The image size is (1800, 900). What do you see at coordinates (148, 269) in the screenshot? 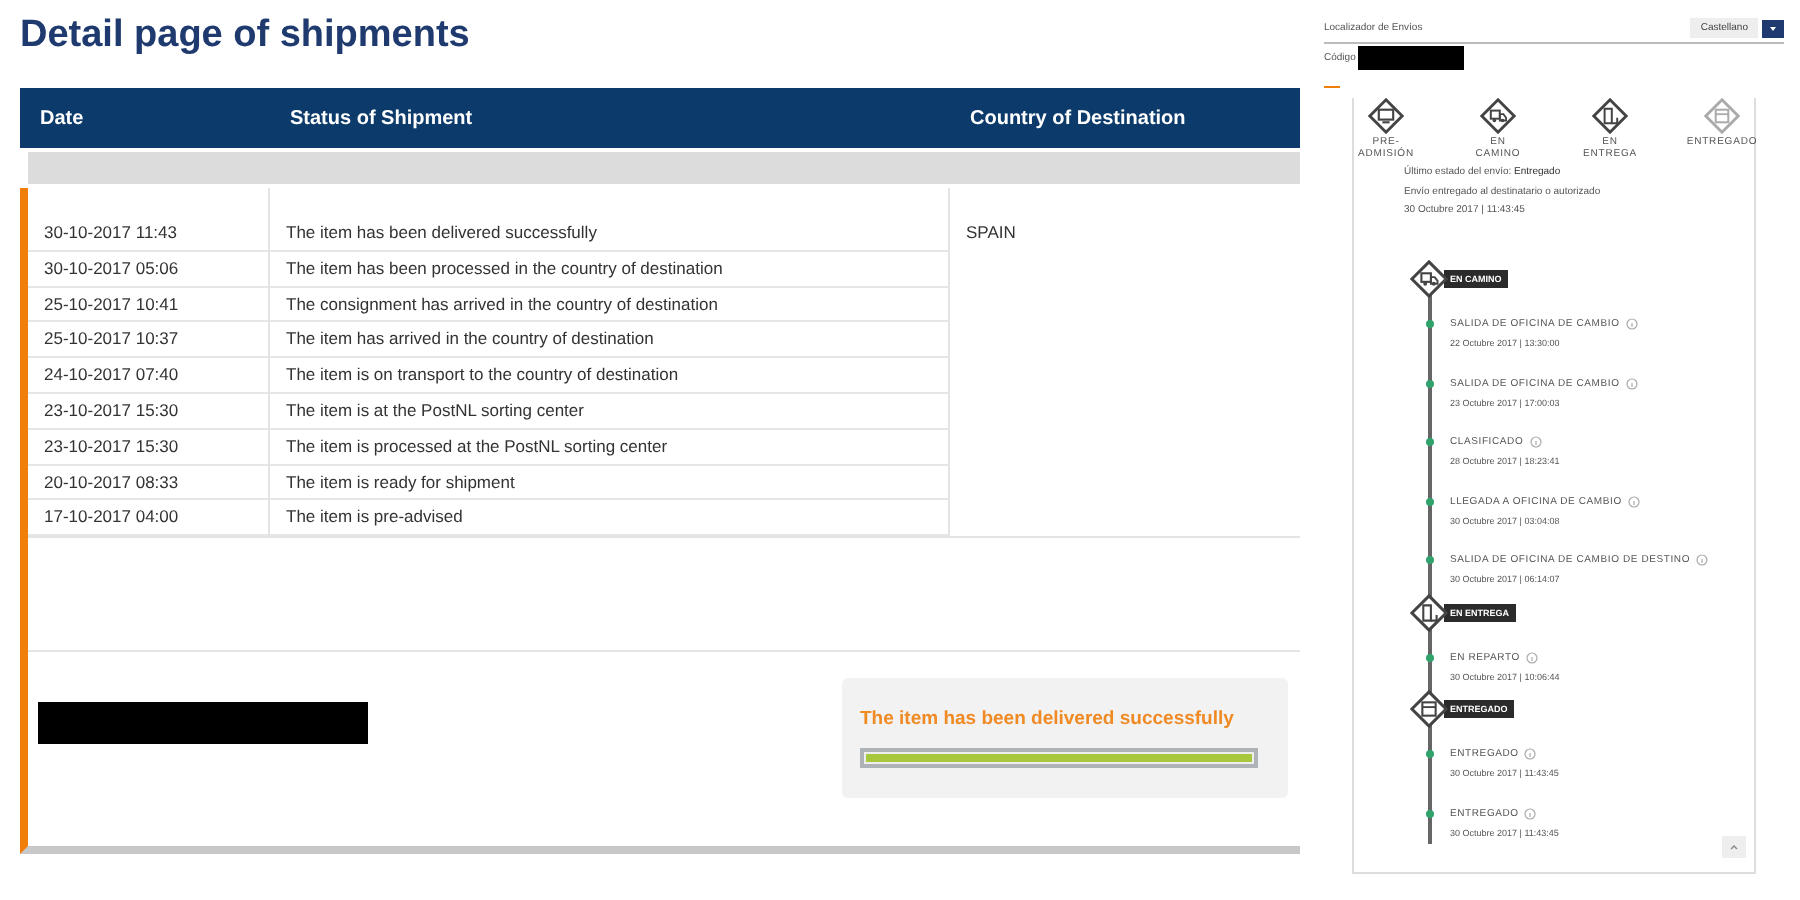
I see `table-cell: 30-10-2017 05:06` at bounding box center [148, 269].